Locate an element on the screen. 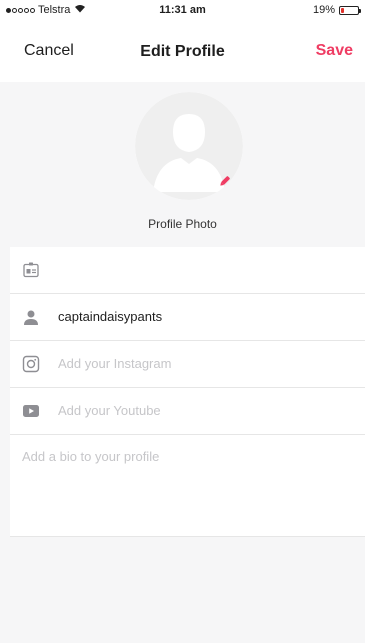 The height and width of the screenshot is (643, 365). profile-photo-label: Profile Photo is located at coordinates (182, 224).